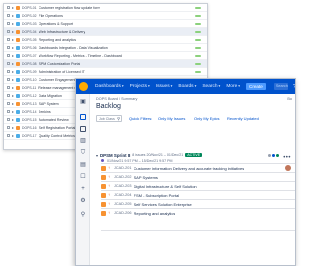  I want to click on issue-summary: Self Services Solution Enterprise, so click(163, 204).